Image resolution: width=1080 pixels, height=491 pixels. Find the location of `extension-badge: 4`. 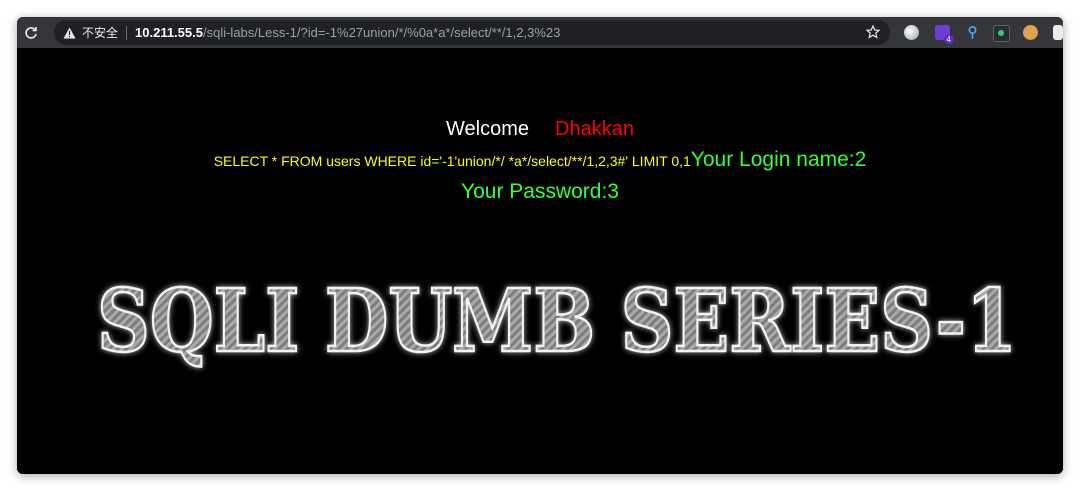

extension-badge: 4 is located at coordinates (948, 39).